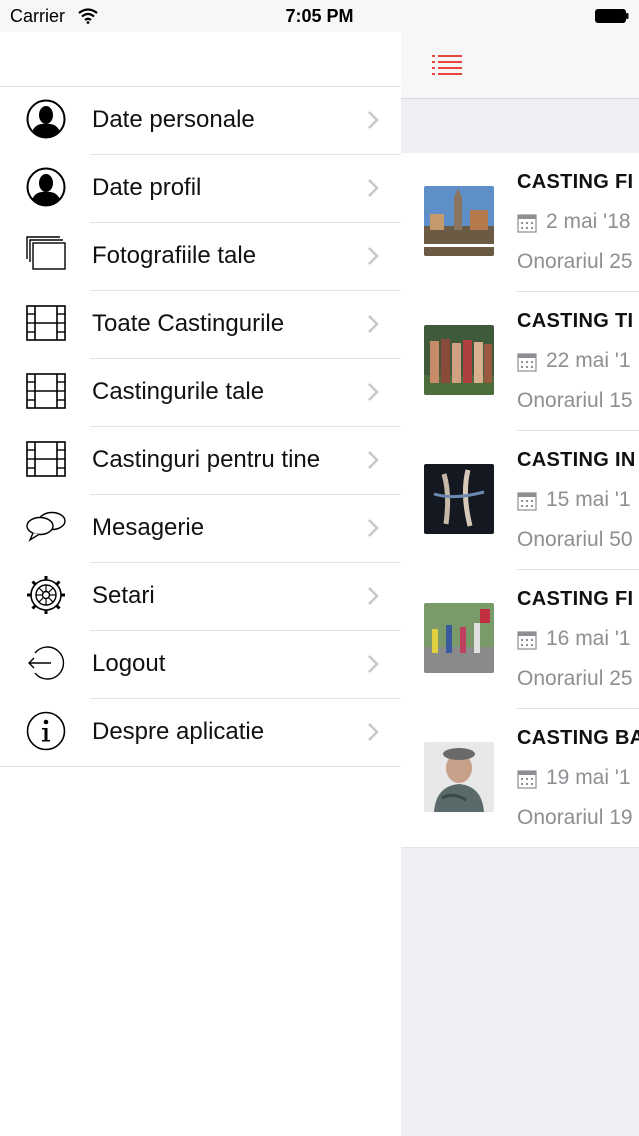  What do you see at coordinates (578, 738) in the screenshot?
I see `casting-title: CASTING BA` at bounding box center [578, 738].